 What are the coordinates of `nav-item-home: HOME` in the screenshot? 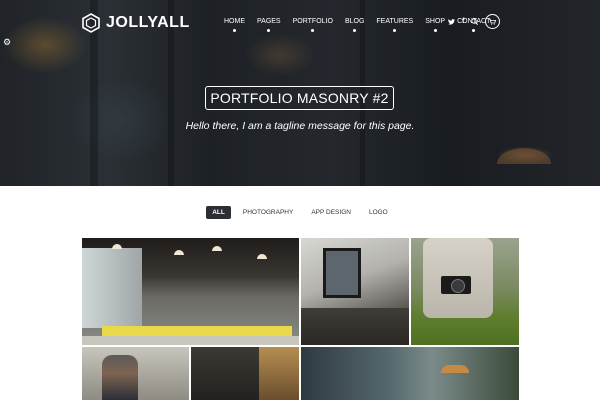 It's located at (234, 25).